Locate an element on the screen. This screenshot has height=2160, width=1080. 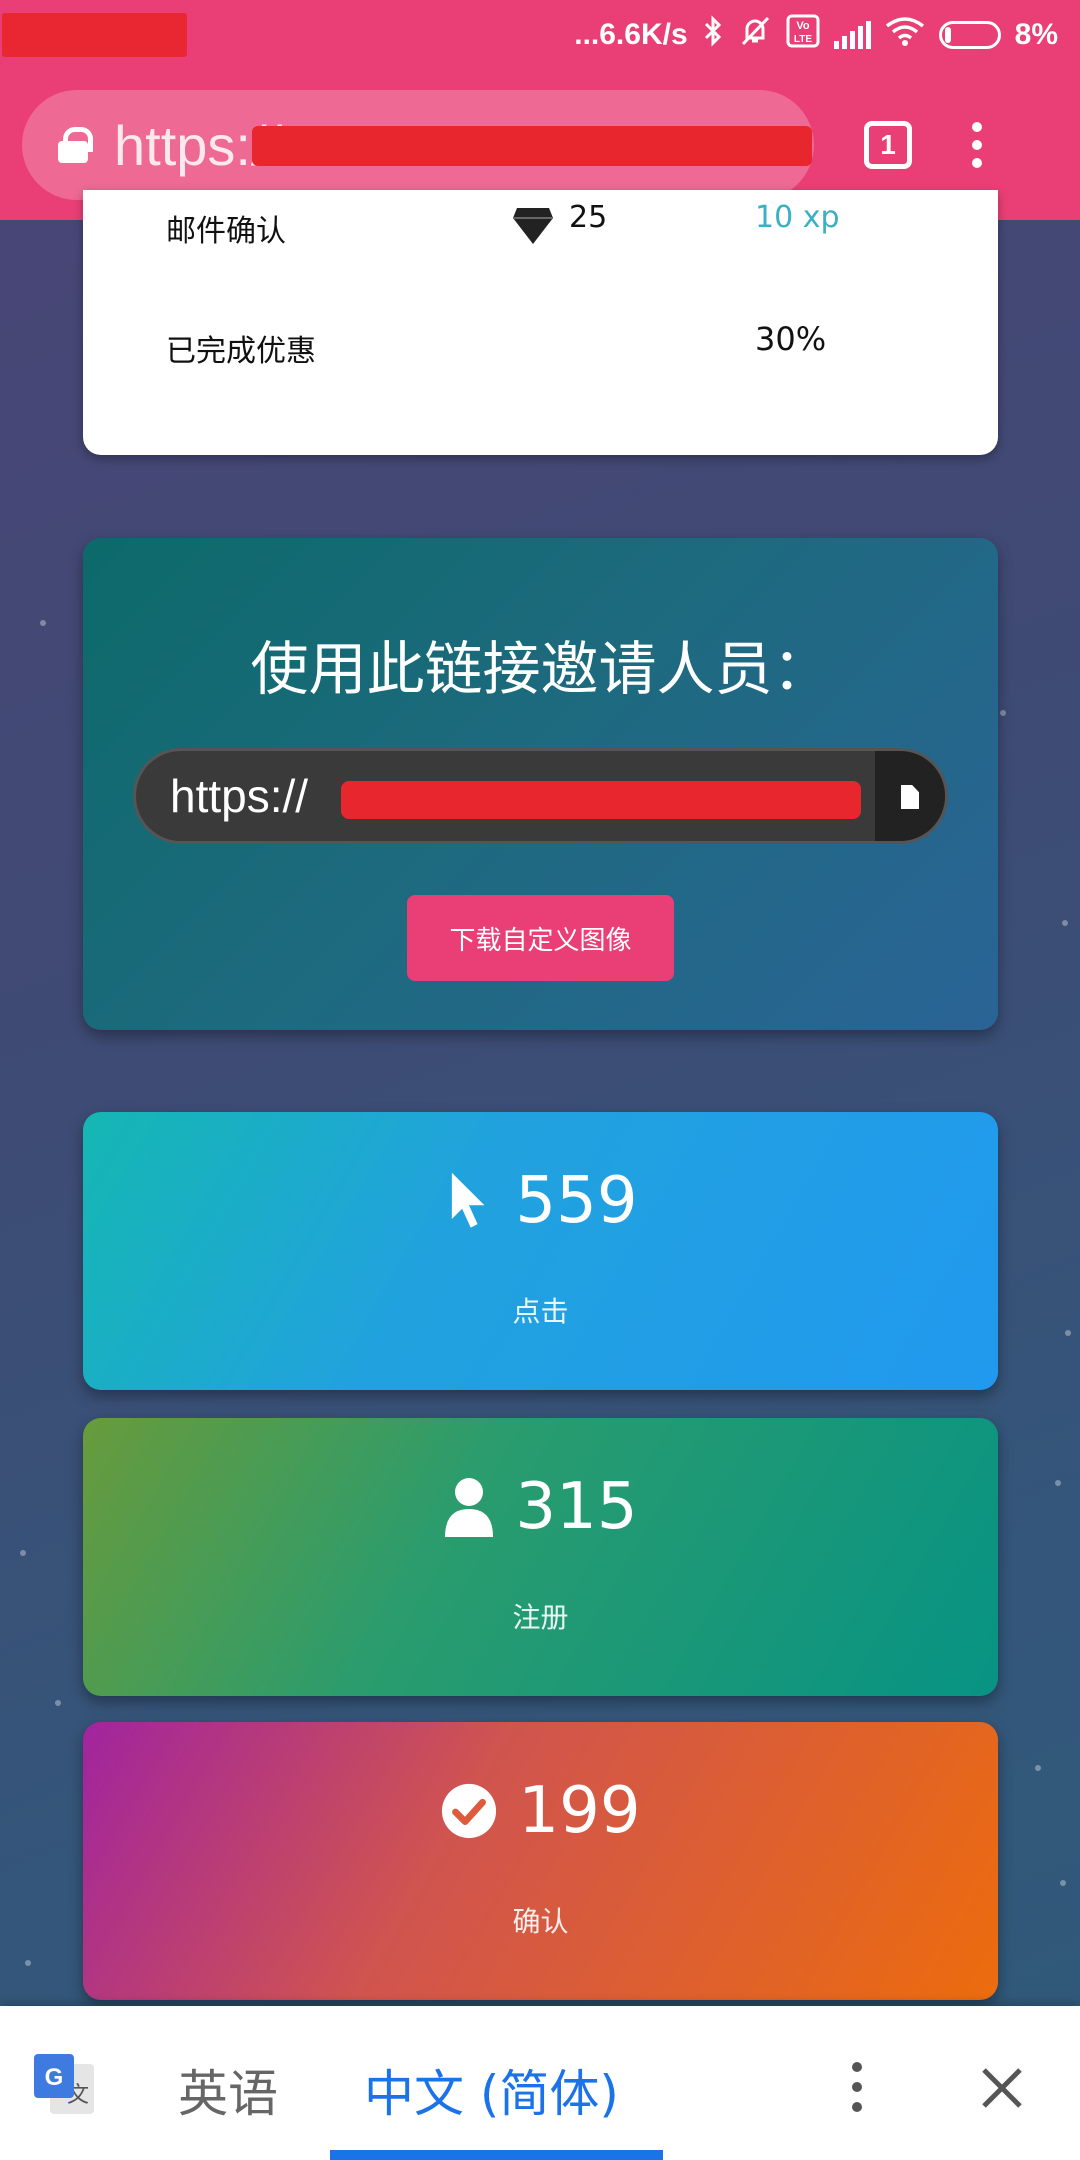
close-icon is located at coordinates (1002, 2088).